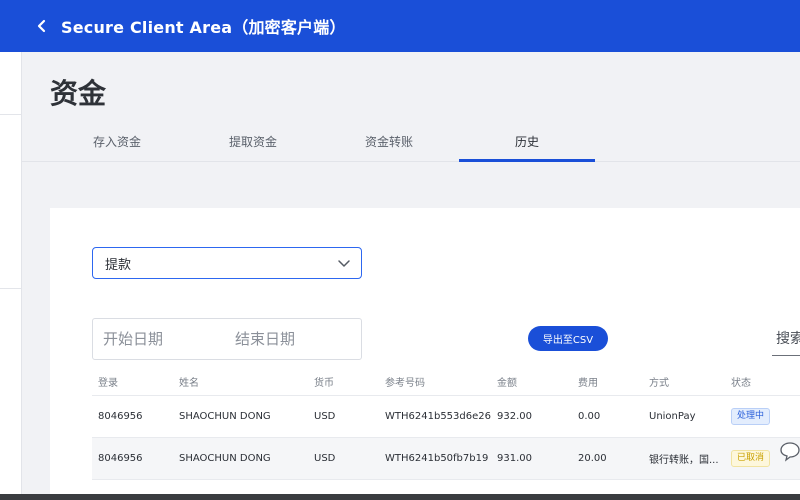  I want to click on date-range-picker, so click(227, 339).